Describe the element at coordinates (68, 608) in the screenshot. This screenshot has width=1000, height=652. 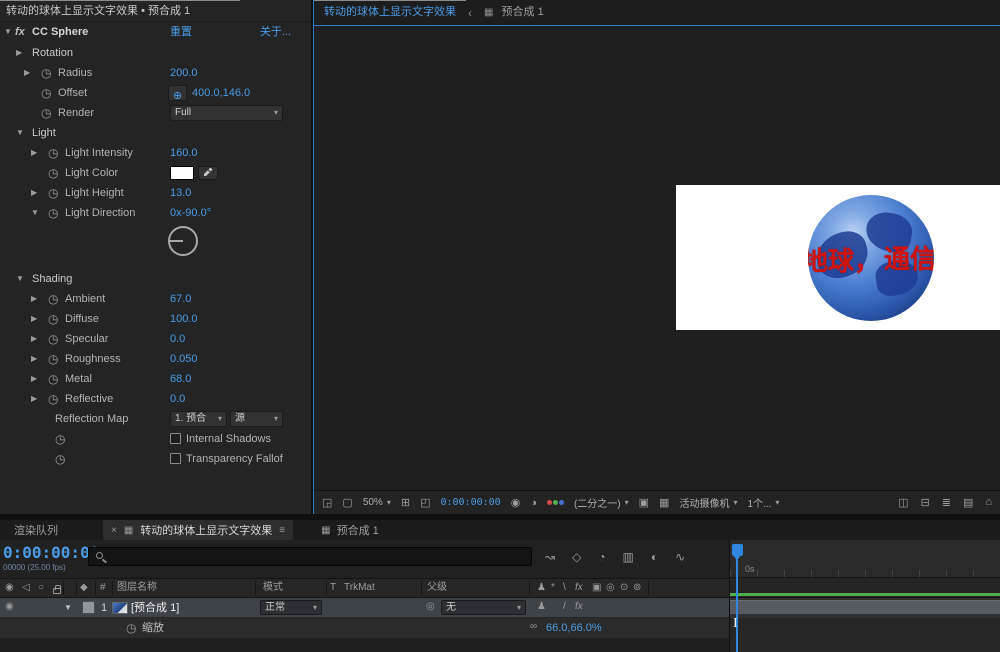
I see `layer-twirl-icon: ▼` at that location.